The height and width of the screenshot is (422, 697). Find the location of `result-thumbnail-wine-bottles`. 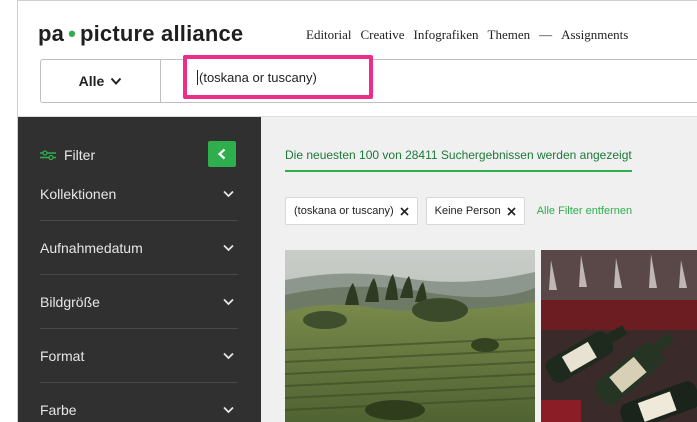

result-thumbnail-wine-bottles is located at coordinates (619, 336).